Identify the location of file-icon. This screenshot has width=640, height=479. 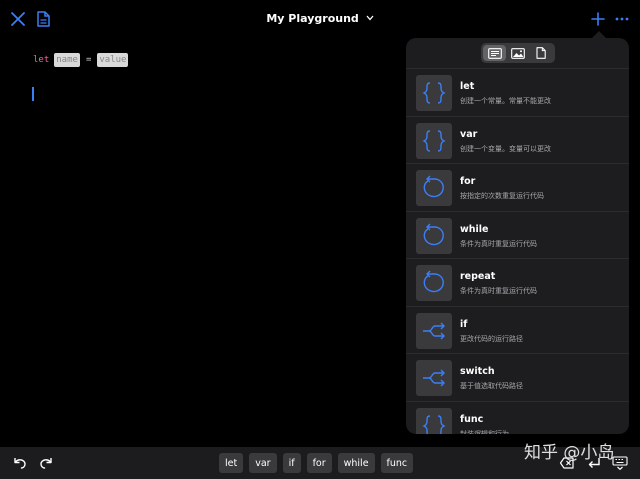
(541, 53).